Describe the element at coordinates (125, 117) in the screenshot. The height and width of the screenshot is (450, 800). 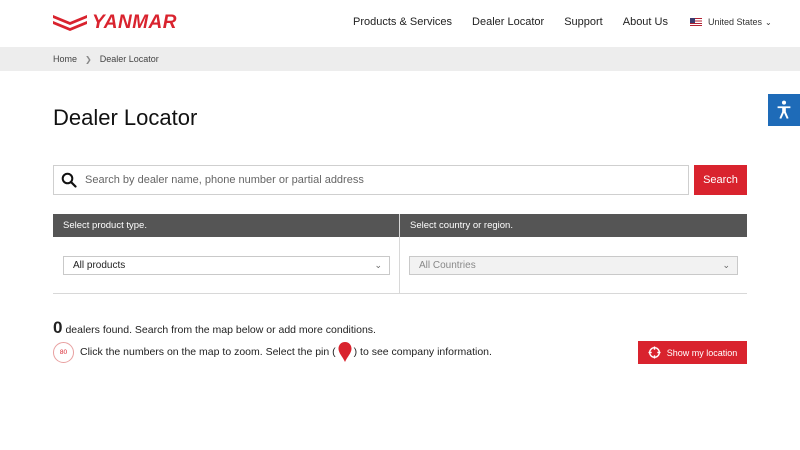
I see `page-title: Dealer Locator` at that location.